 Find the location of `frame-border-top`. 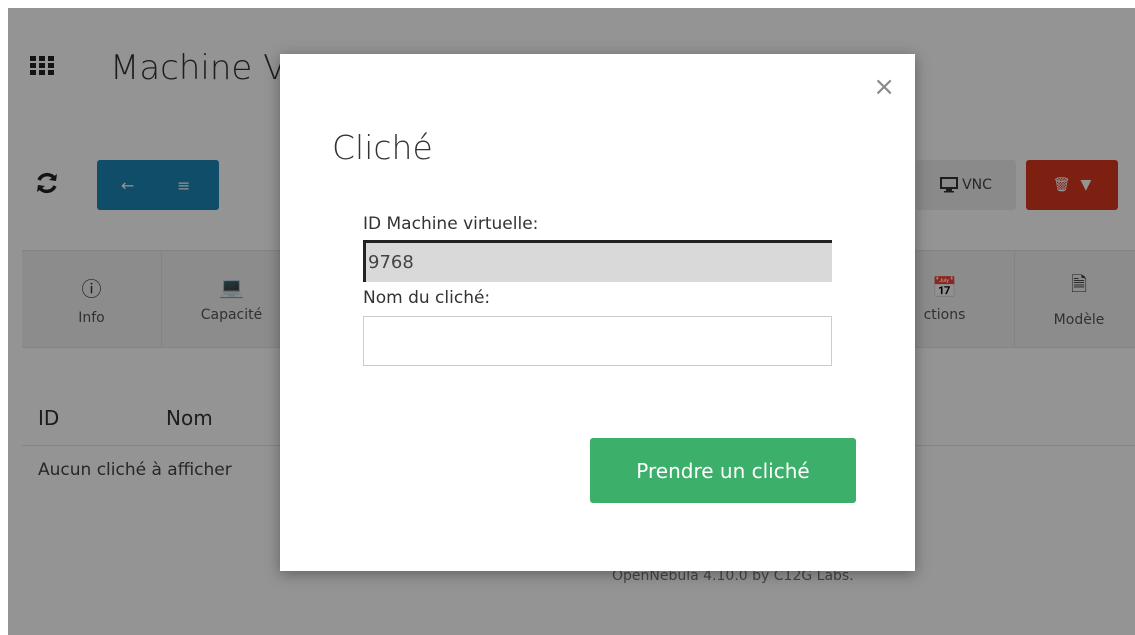

frame-border-top is located at coordinates (567, 4).